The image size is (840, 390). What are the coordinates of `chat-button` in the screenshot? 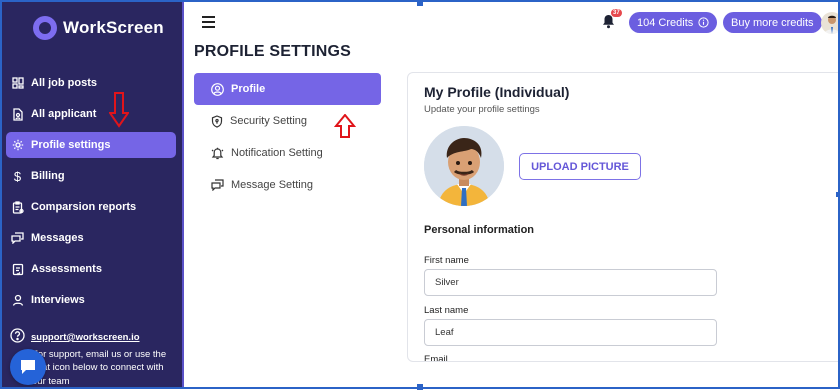 It's located at (28, 367).